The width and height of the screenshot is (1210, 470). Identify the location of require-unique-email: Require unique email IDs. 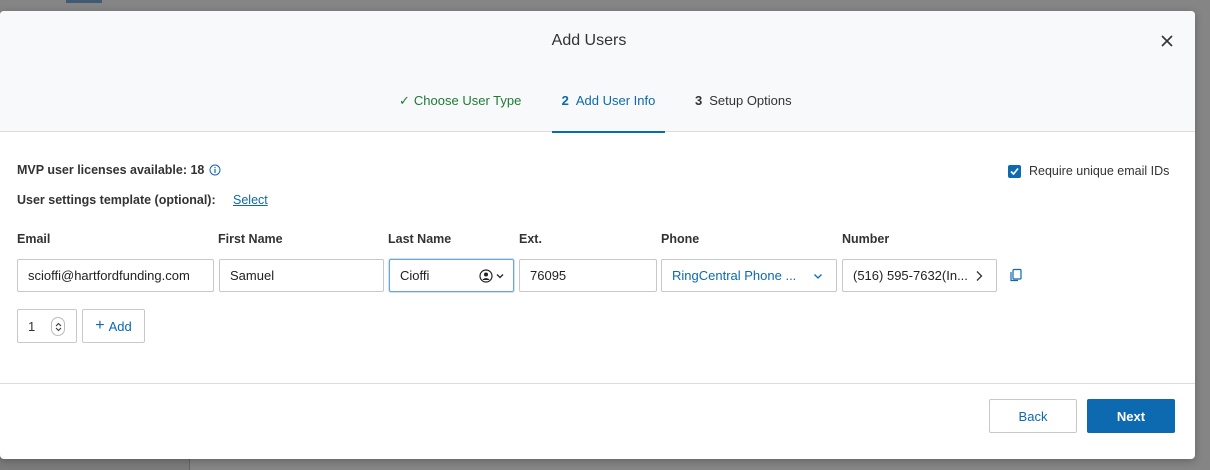
(1088, 171).